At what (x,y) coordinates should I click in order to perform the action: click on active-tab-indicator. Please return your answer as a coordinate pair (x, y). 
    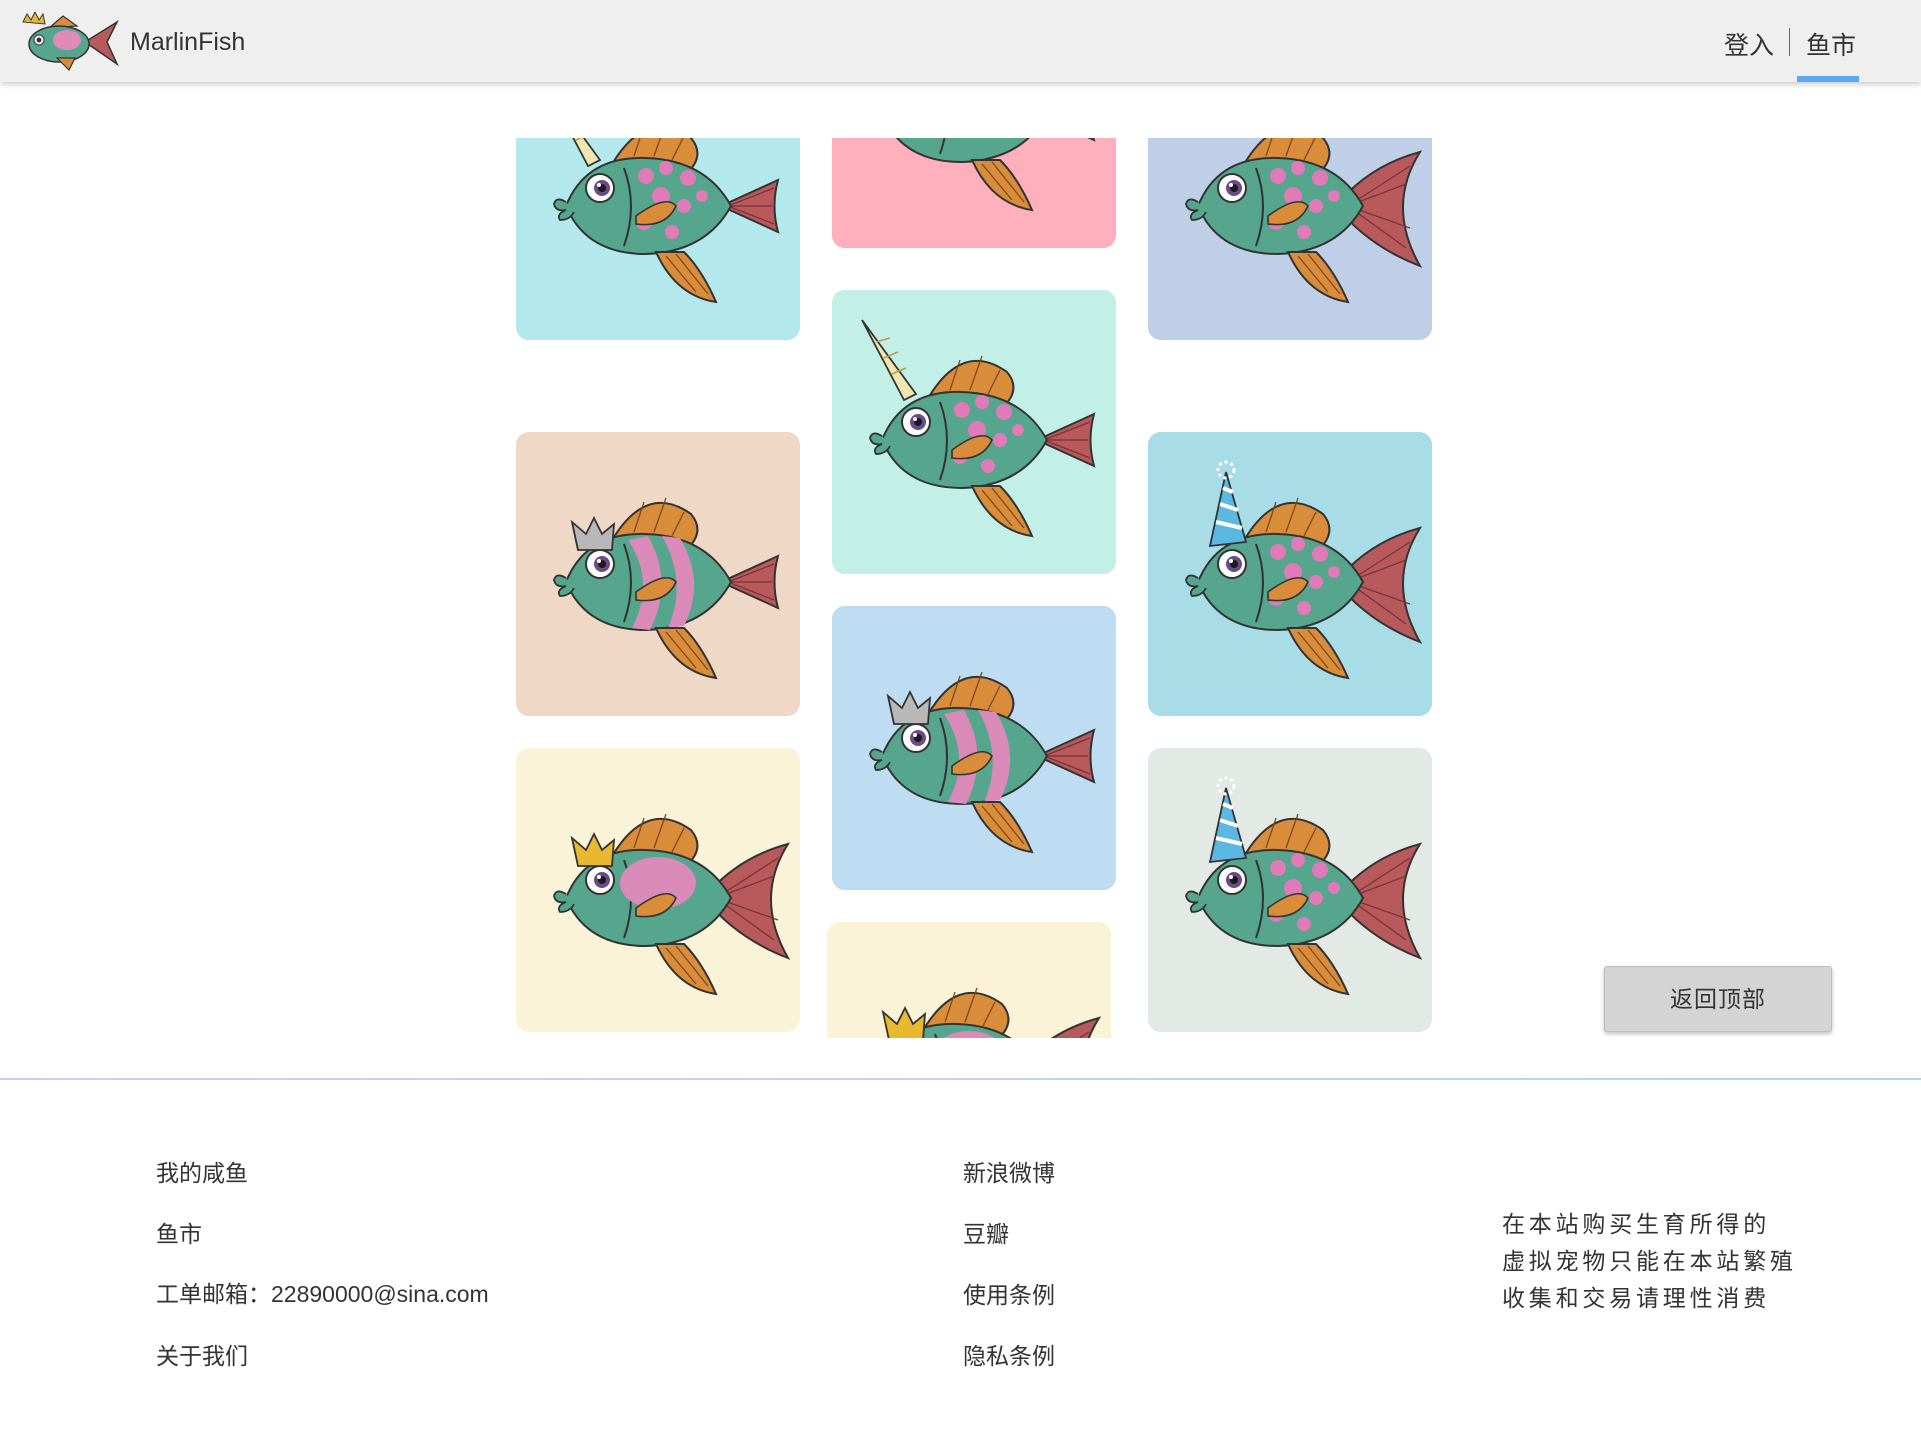
    Looking at the image, I should click on (1828, 79).